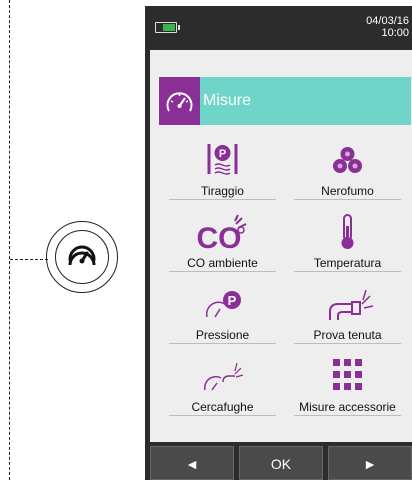  What do you see at coordinates (370, 463) in the screenshot?
I see `right-arrow-button: ►` at bounding box center [370, 463].